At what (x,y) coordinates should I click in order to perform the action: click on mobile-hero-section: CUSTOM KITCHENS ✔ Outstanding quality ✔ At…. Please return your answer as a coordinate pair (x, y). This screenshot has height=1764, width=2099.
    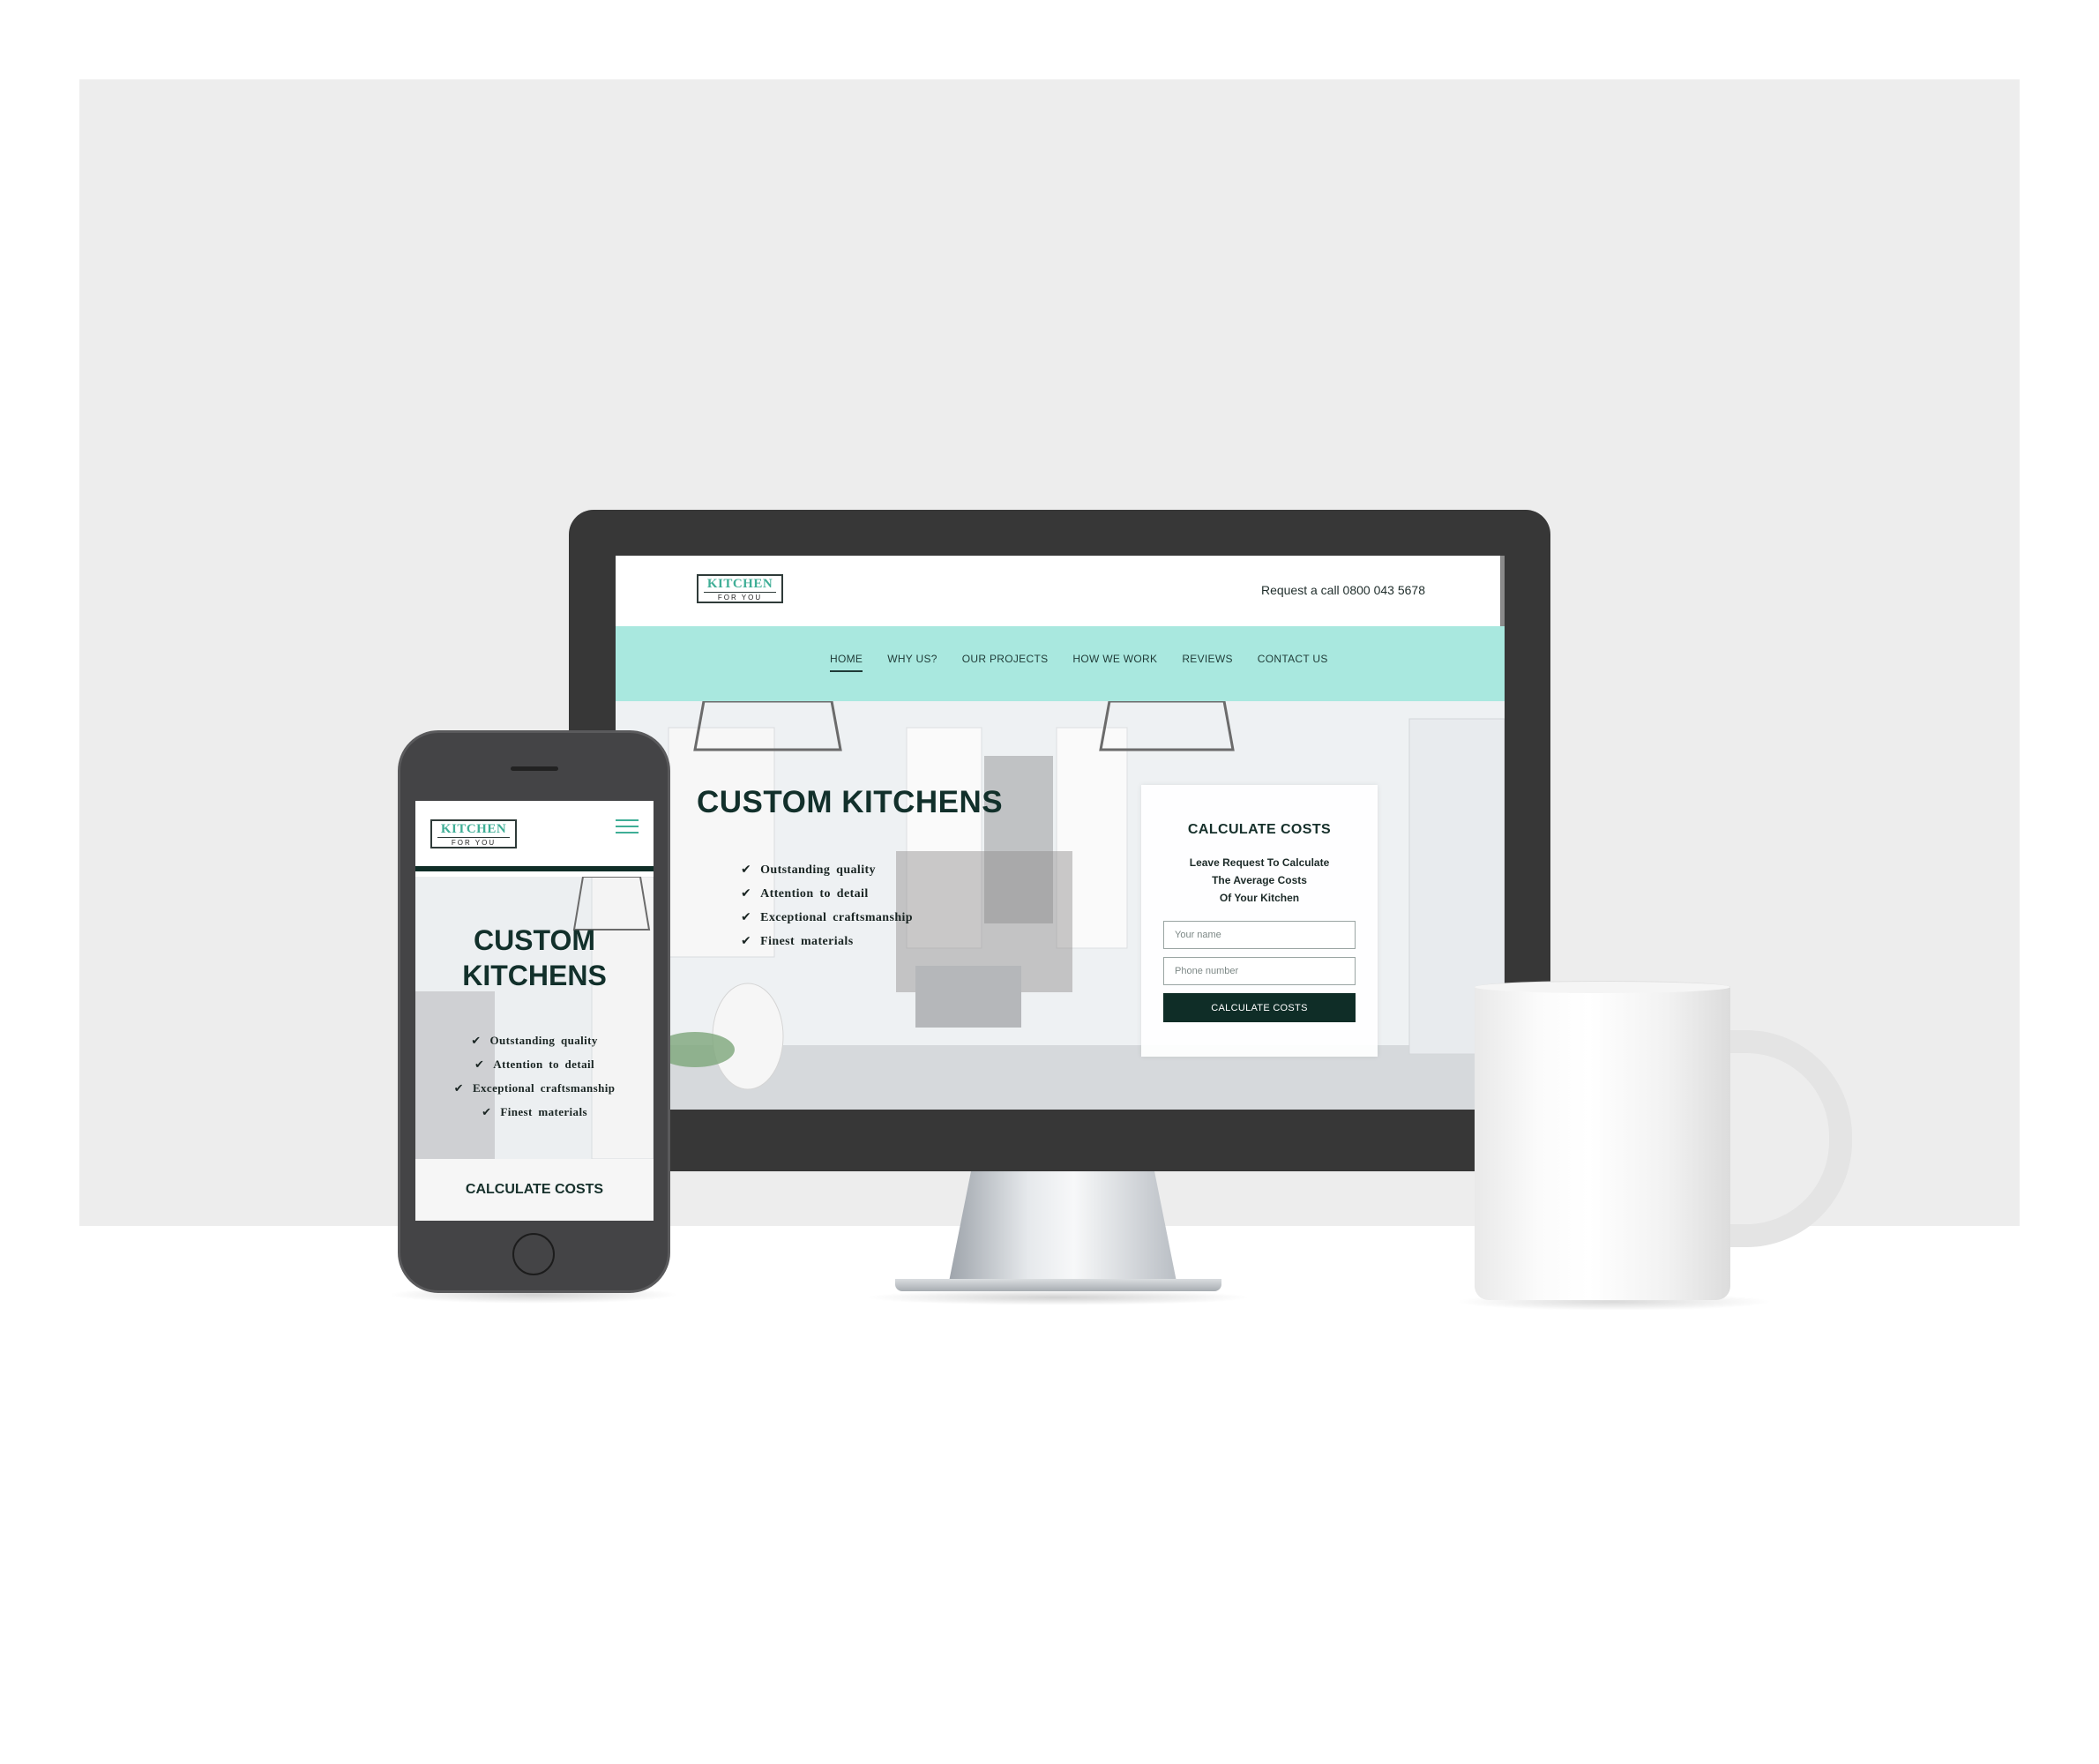
    Looking at the image, I should click on (534, 1018).